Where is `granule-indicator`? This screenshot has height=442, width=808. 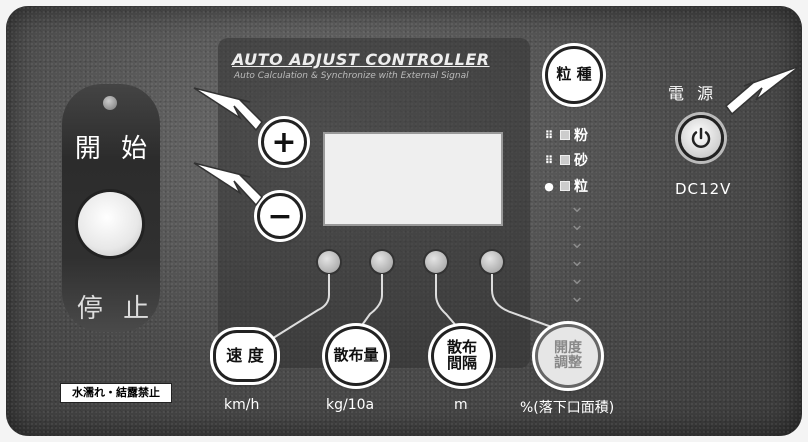 granule-indicator is located at coordinates (565, 186).